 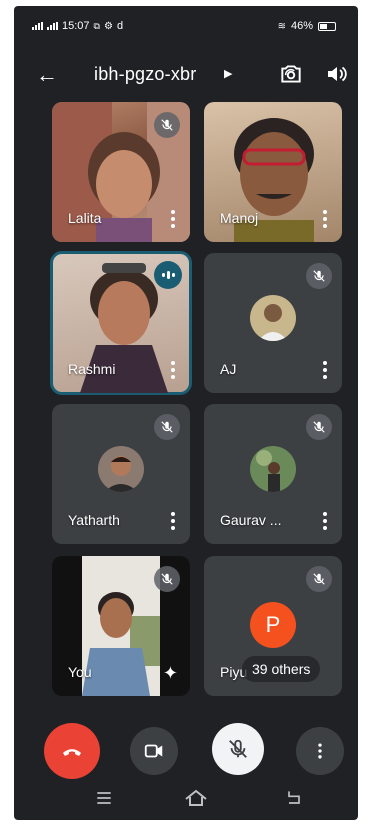 What do you see at coordinates (121, 626) in the screenshot?
I see `participant-tile-you: You ✦` at bounding box center [121, 626].